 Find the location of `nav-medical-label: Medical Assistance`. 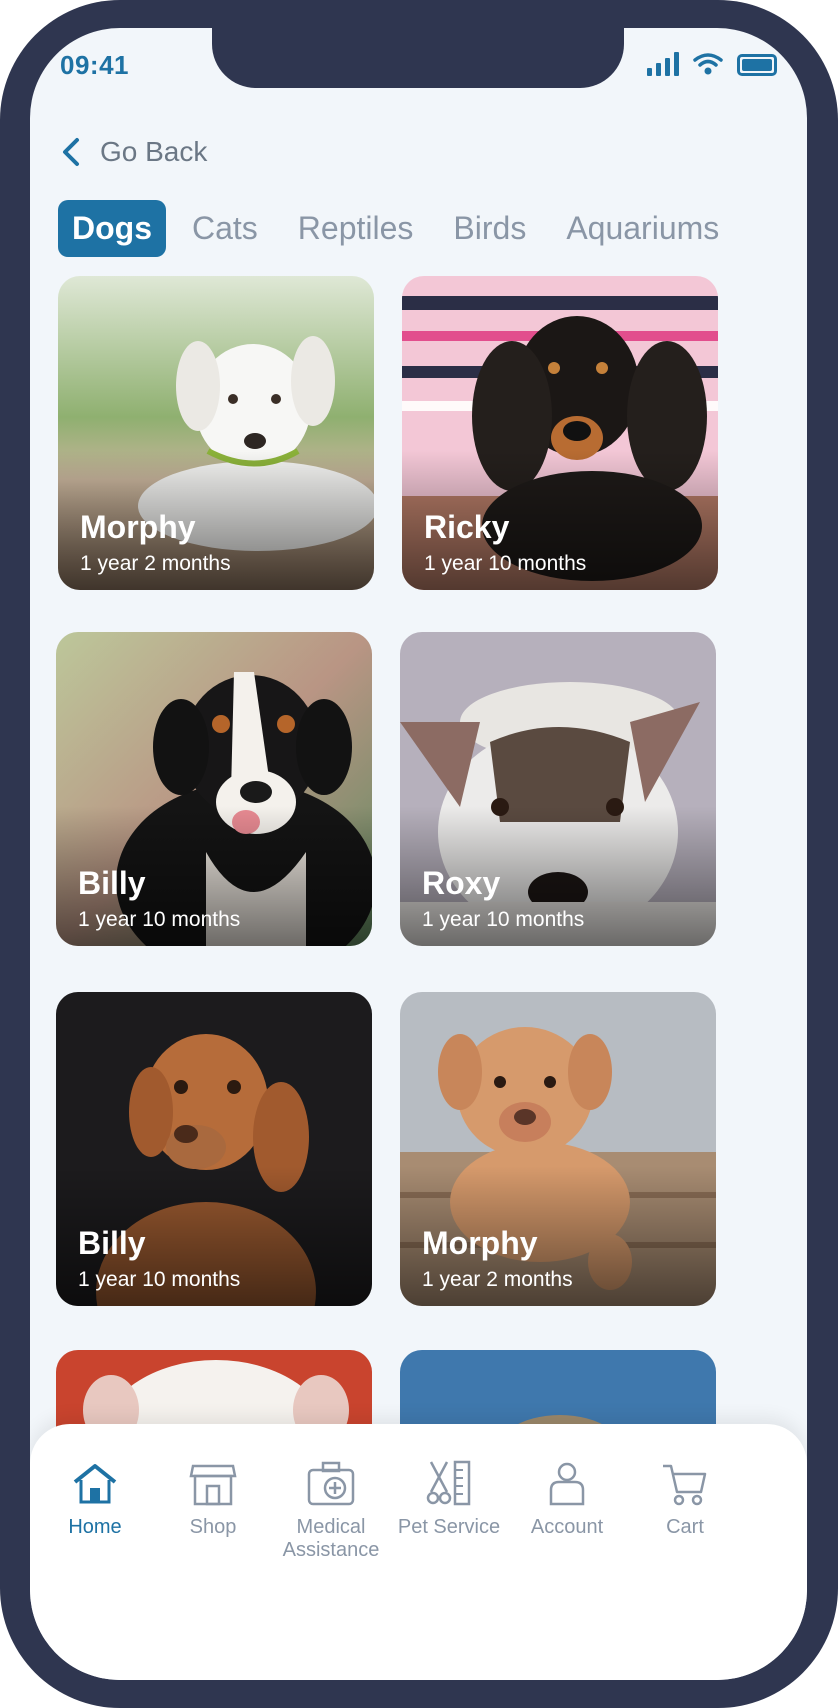

nav-medical-label: Medical Assistance is located at coordinates (331, 1538).